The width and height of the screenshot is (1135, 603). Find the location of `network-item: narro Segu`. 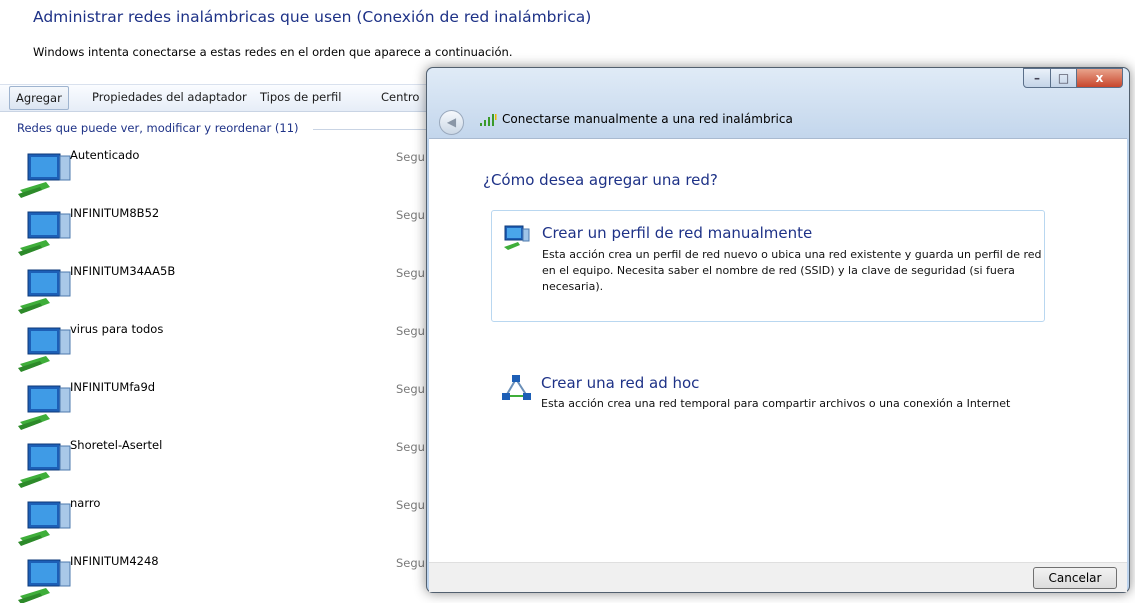

network-item: narro Segu is located at coordinates (223, 523).